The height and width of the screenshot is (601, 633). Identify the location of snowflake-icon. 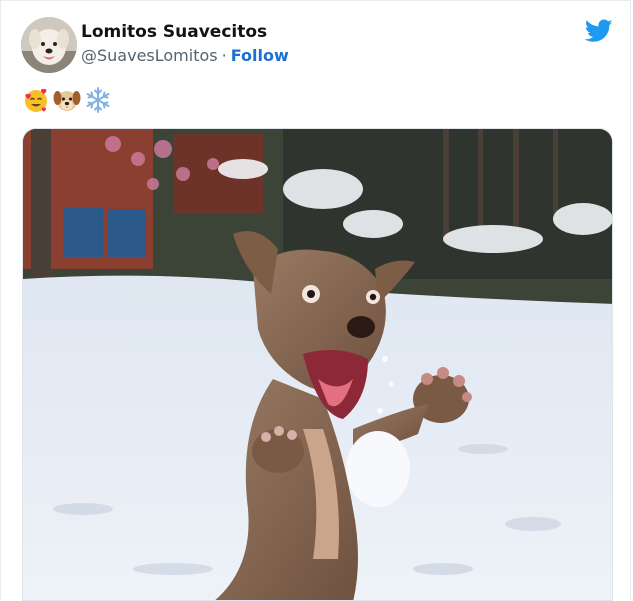
(98, 100).